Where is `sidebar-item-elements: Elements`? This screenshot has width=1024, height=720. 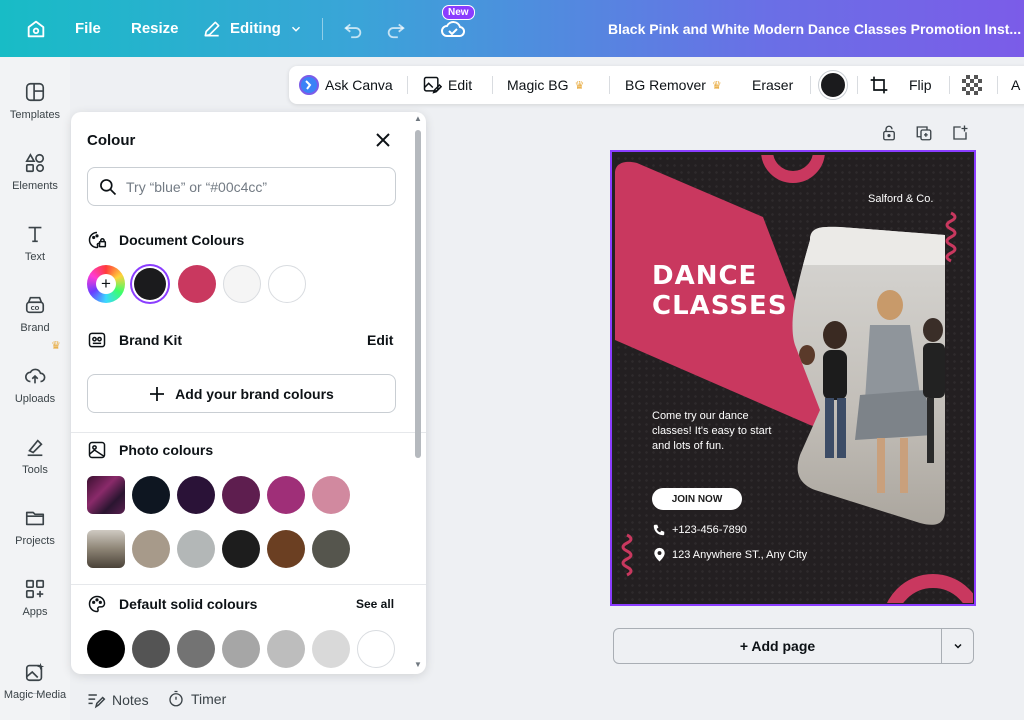
sidebar-item-elements: Elements is located at coordinates (35, 172).